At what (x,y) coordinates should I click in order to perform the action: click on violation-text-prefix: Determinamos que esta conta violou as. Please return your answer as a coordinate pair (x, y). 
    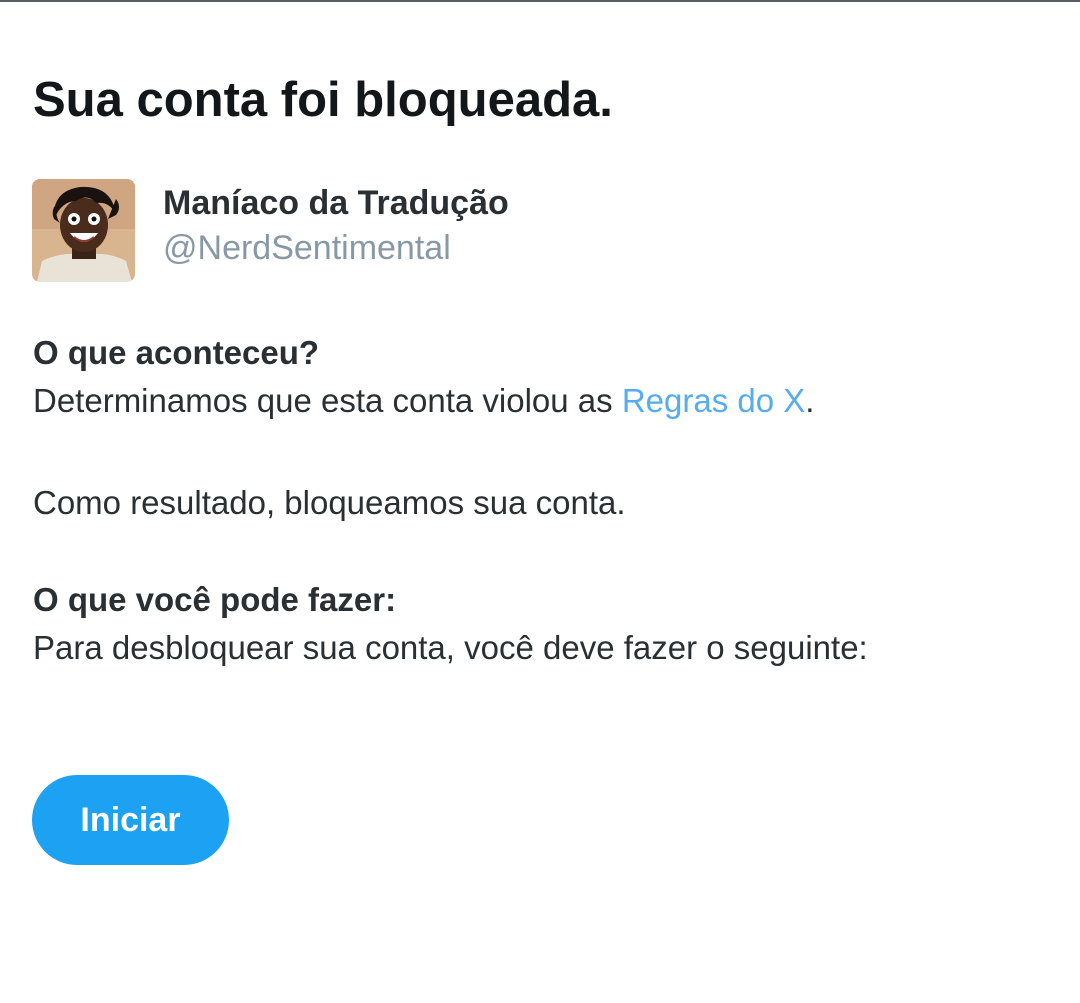
    Looking at the image, I should click on (327, 400).